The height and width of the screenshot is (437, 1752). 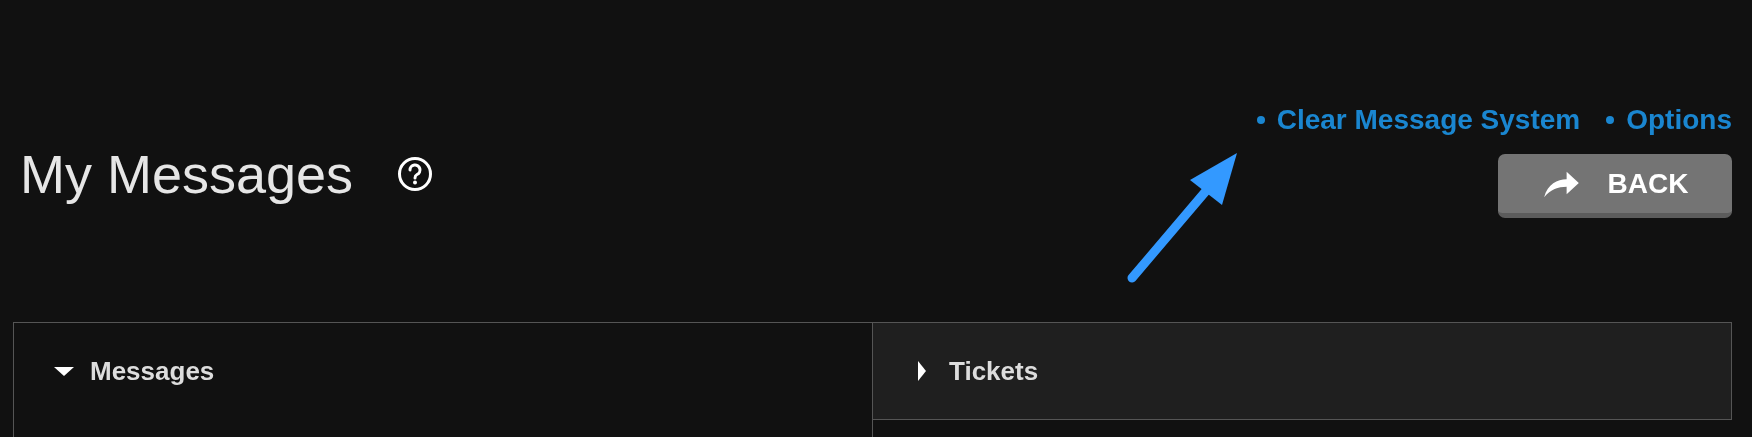 I want to click on menu-link: Clear Message System, so click(x=1428, y=120).